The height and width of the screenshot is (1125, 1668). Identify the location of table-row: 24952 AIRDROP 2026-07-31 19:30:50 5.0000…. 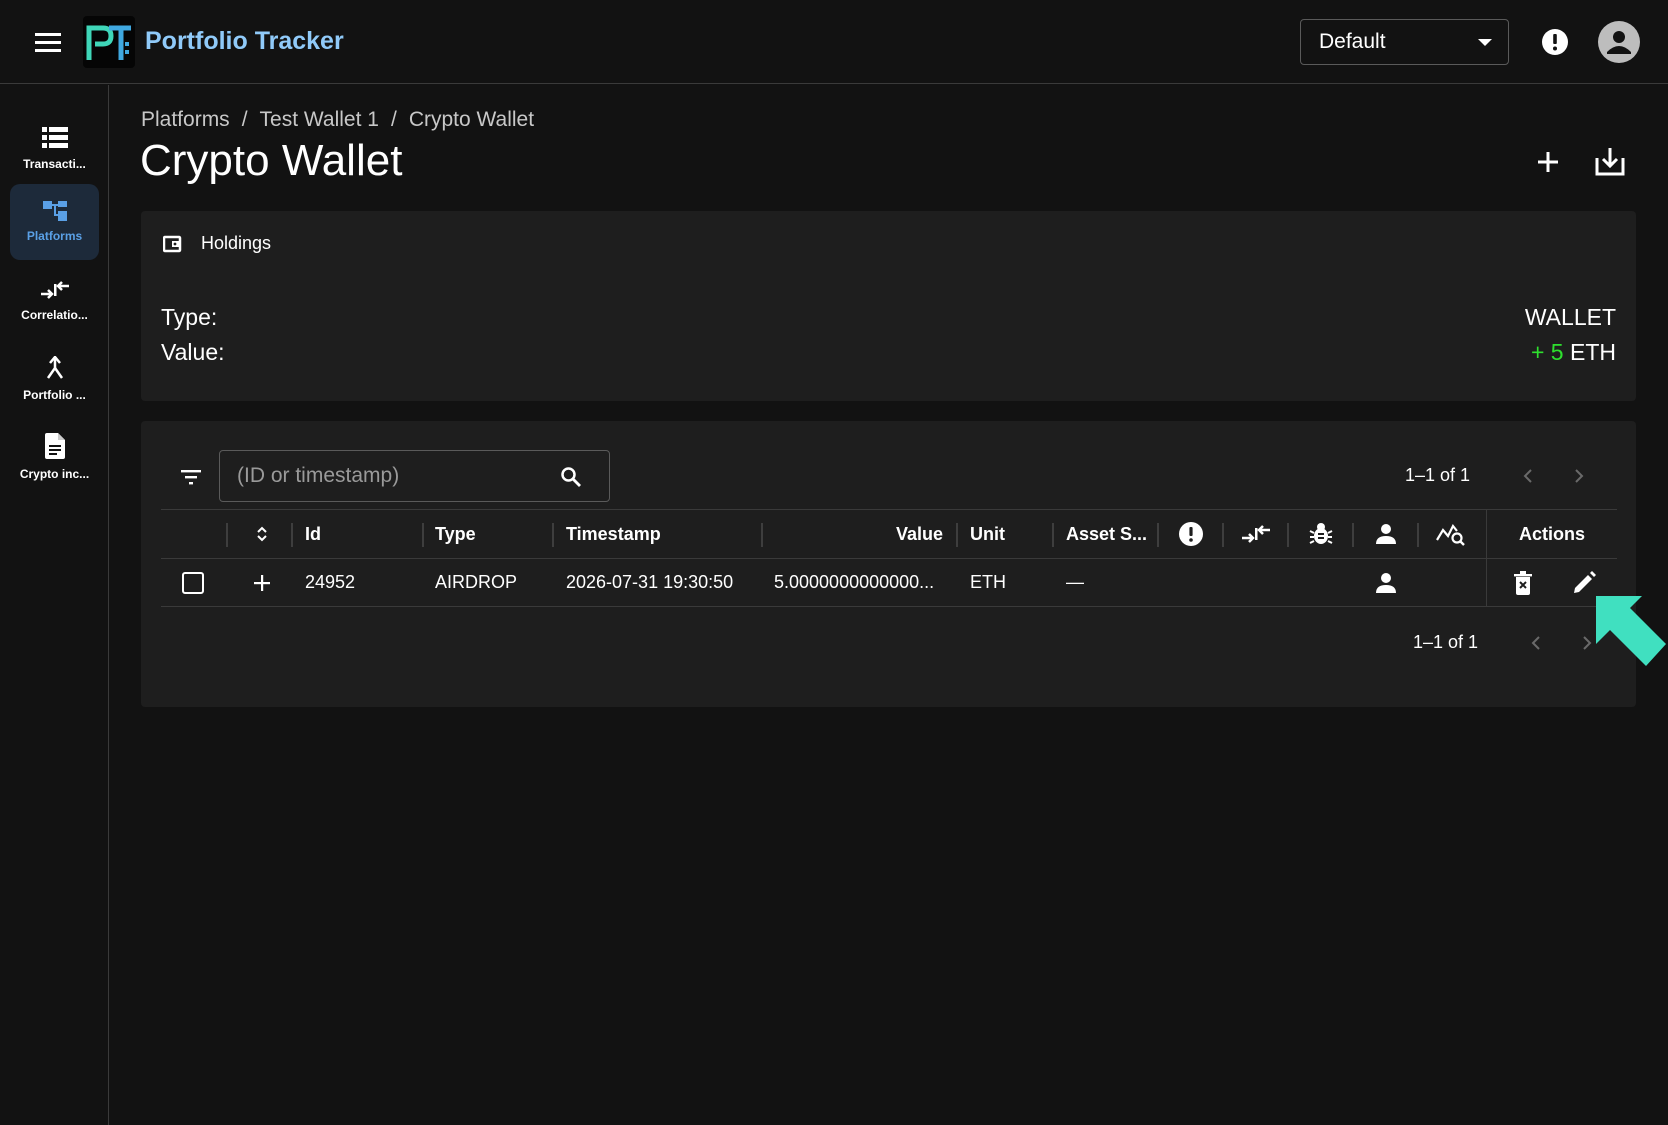
(889, 583).